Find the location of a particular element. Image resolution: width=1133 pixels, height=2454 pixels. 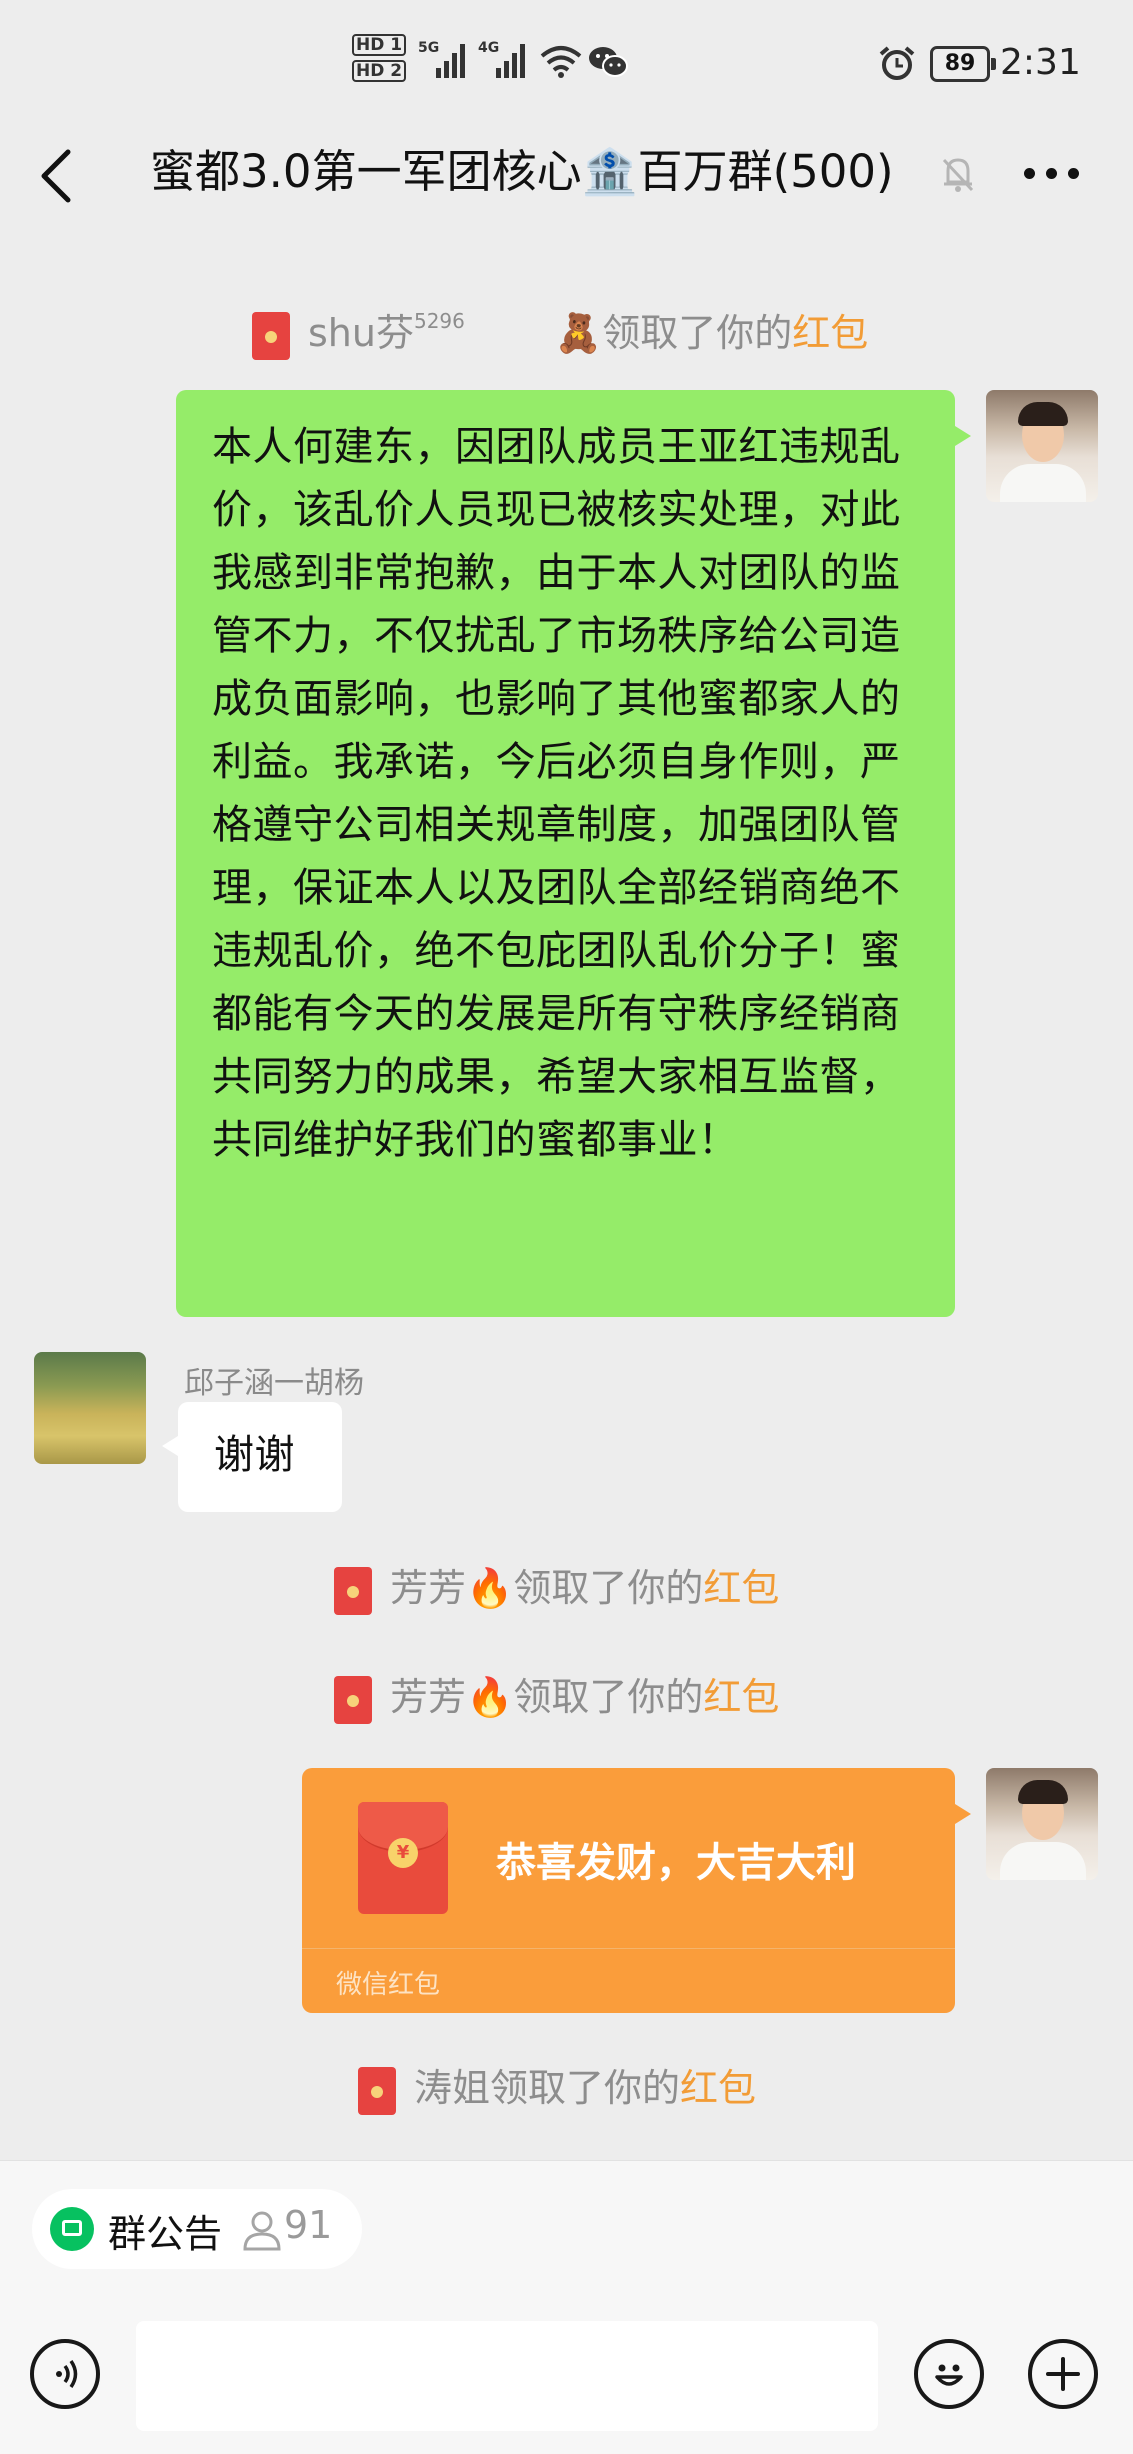

contact-message-text: 谢谢 is located at coordinates (254, 1455).